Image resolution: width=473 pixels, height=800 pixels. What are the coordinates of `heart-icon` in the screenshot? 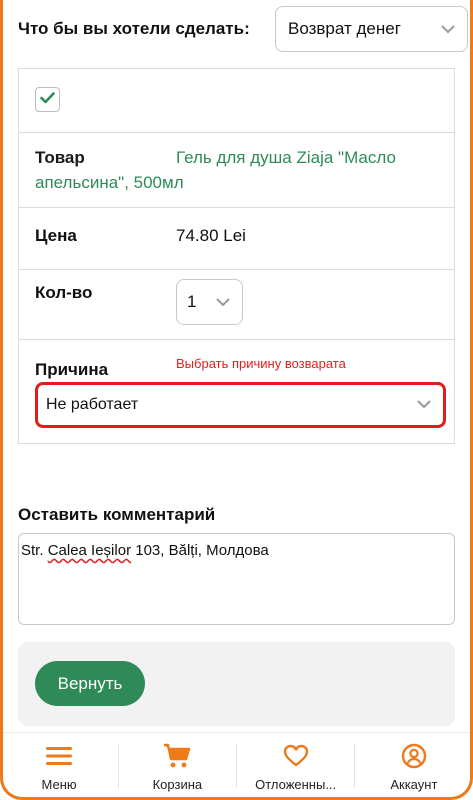 It's located at (296, 756).